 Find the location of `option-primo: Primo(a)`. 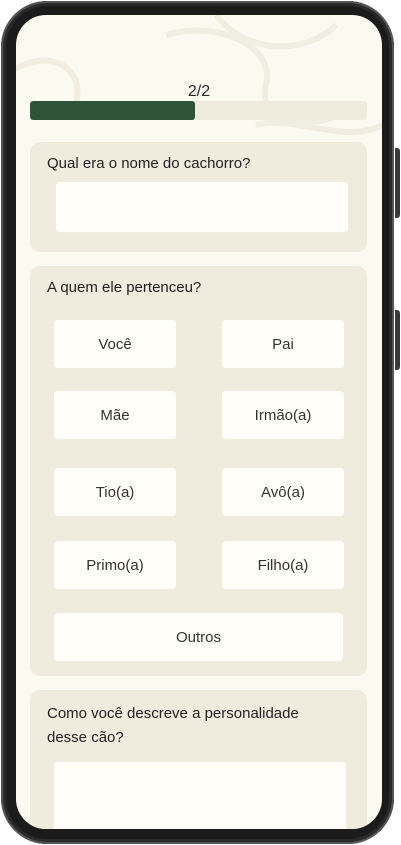

option-primo: Primo(a) is located at coordinates (115, 565).